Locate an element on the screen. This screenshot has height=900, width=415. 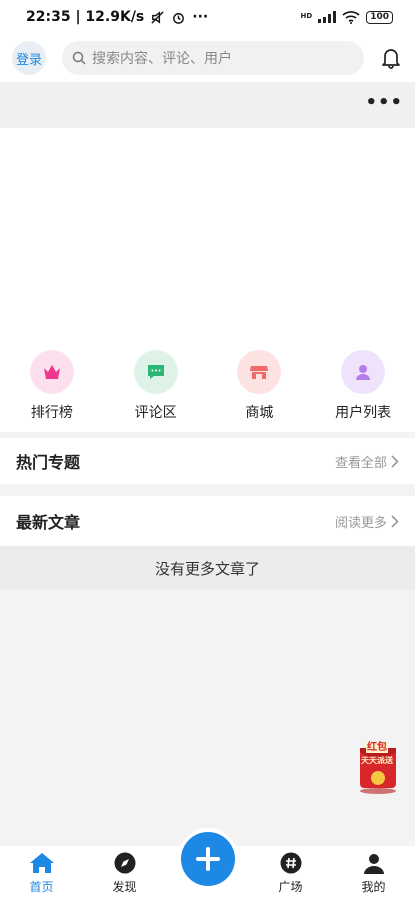
status-bar: 22:35 | 12.9K/s ··· HD 100 is located at coordinates (207, 17).